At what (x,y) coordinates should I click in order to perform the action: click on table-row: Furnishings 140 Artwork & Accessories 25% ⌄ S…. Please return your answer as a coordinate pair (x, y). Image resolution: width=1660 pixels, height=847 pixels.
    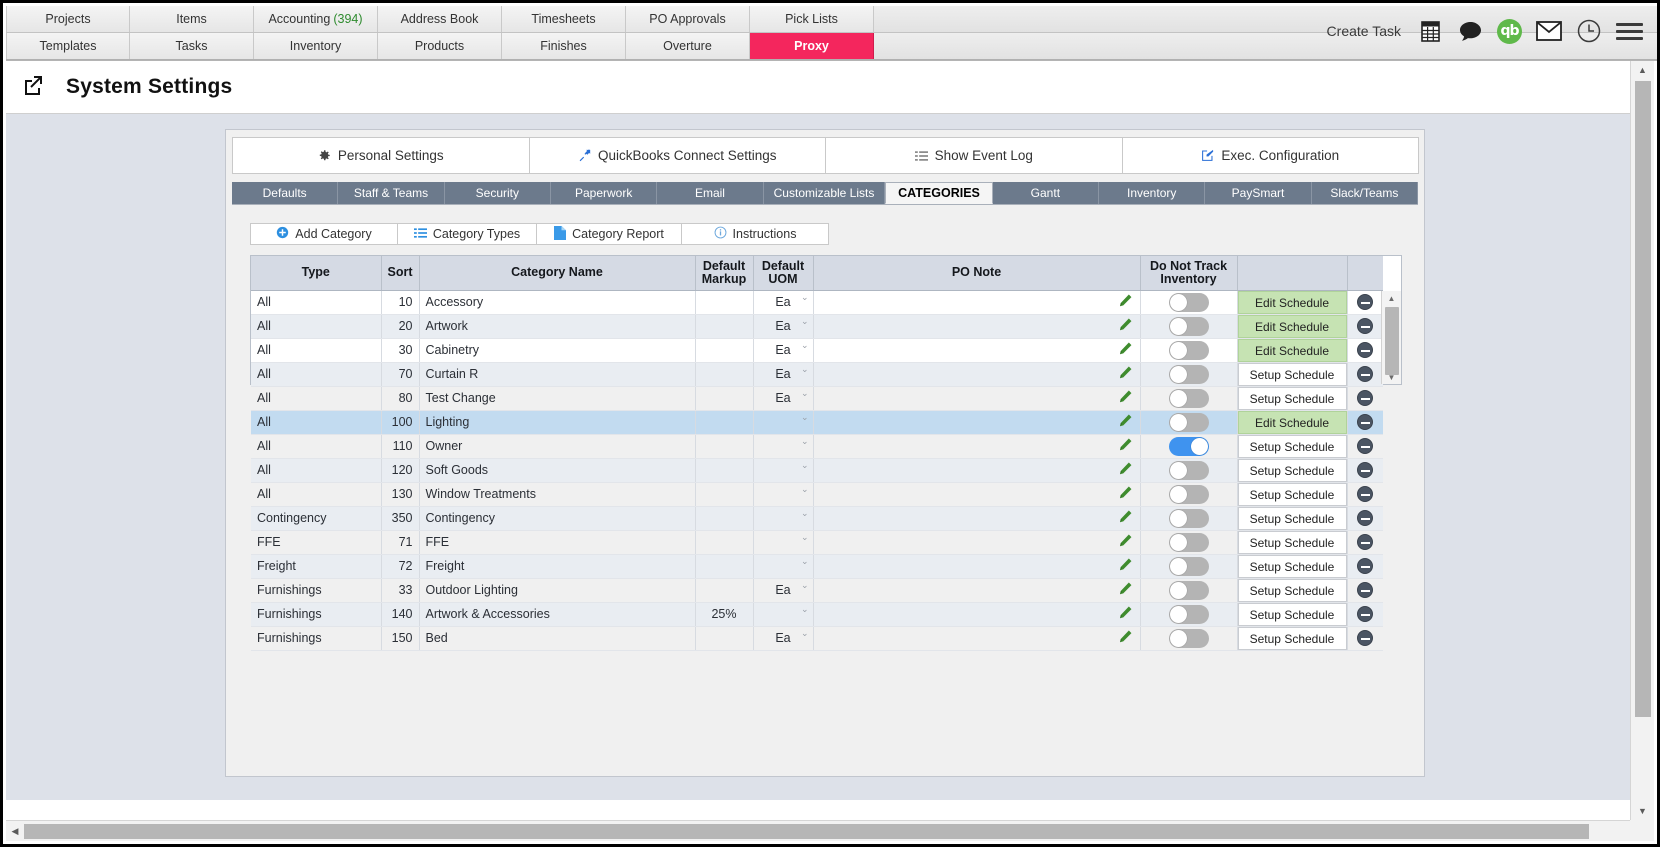
    Looking at the image, I should click on (817, 614).